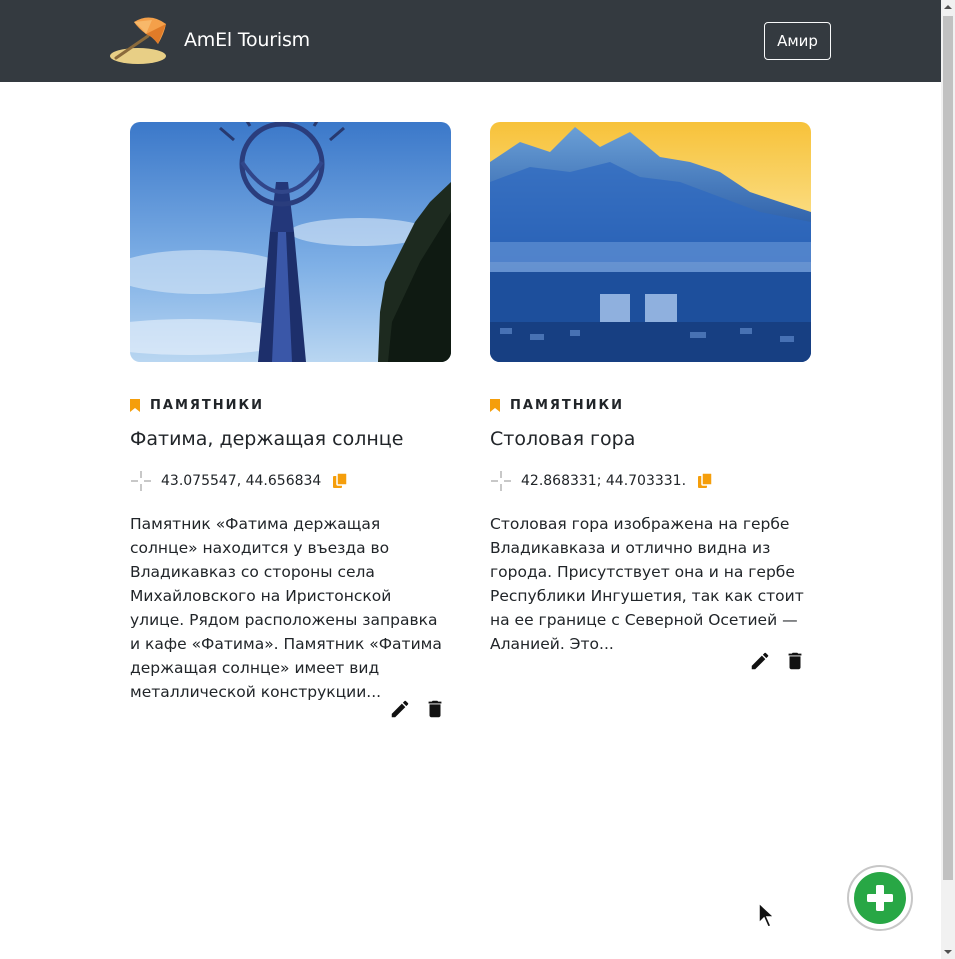 Image resolution: width=955 pixels, height=959 pixels. Describe the element at coordinates (948, 448) in the screenshot. I see `scrollbar-thumb` at that location.